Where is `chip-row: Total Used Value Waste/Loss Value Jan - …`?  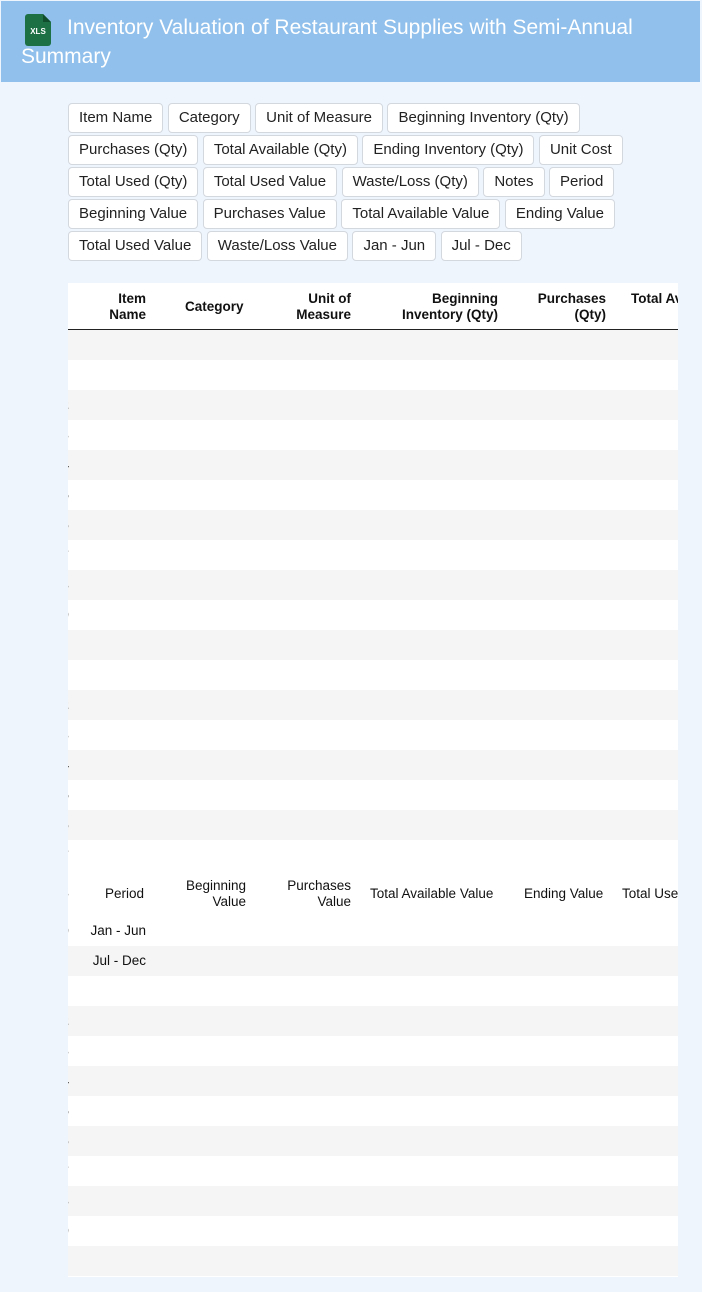 chip-row: Total Used Value Waste/Loss Value Jan - … is located at coordinates (348, 247).